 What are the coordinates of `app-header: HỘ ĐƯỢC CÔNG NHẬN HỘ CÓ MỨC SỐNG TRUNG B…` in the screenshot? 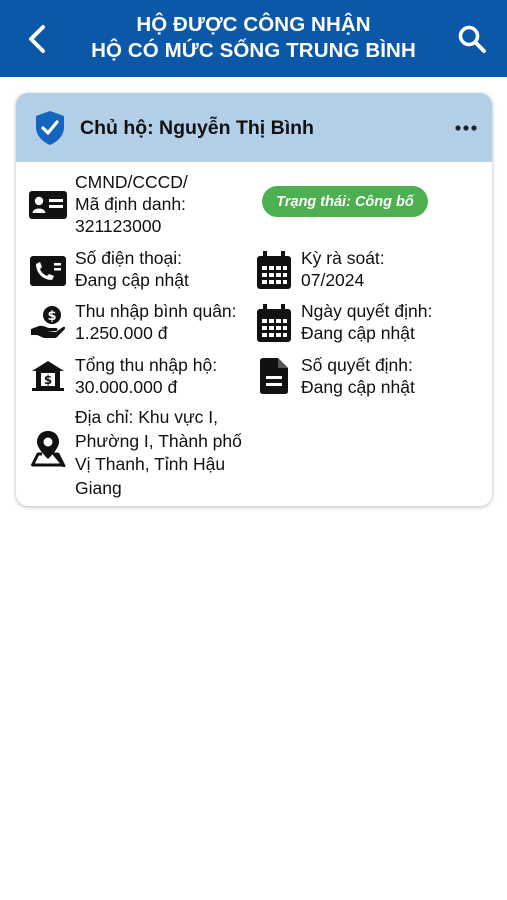 It's located at (253, 38).